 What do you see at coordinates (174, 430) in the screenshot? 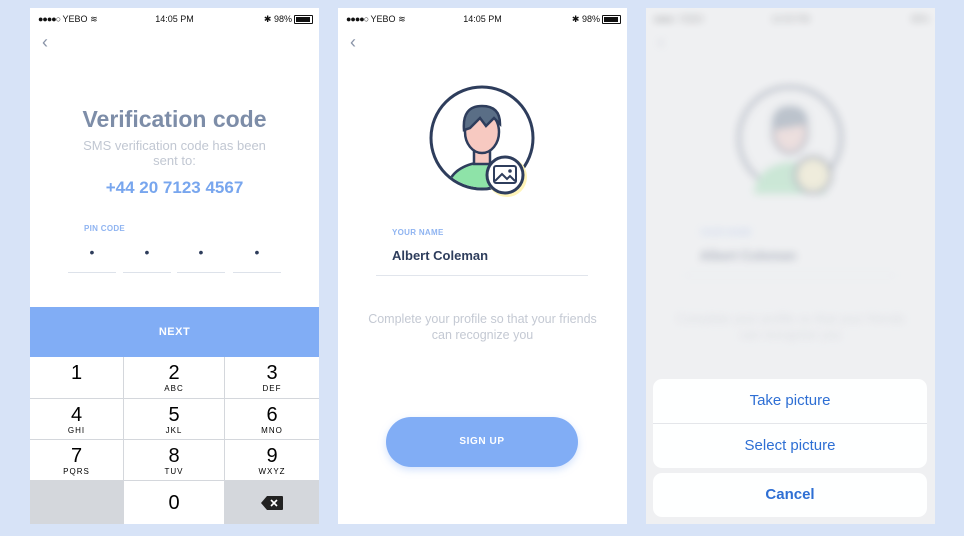
I see `key-letters: JKL` at bounding box center [174, 430].